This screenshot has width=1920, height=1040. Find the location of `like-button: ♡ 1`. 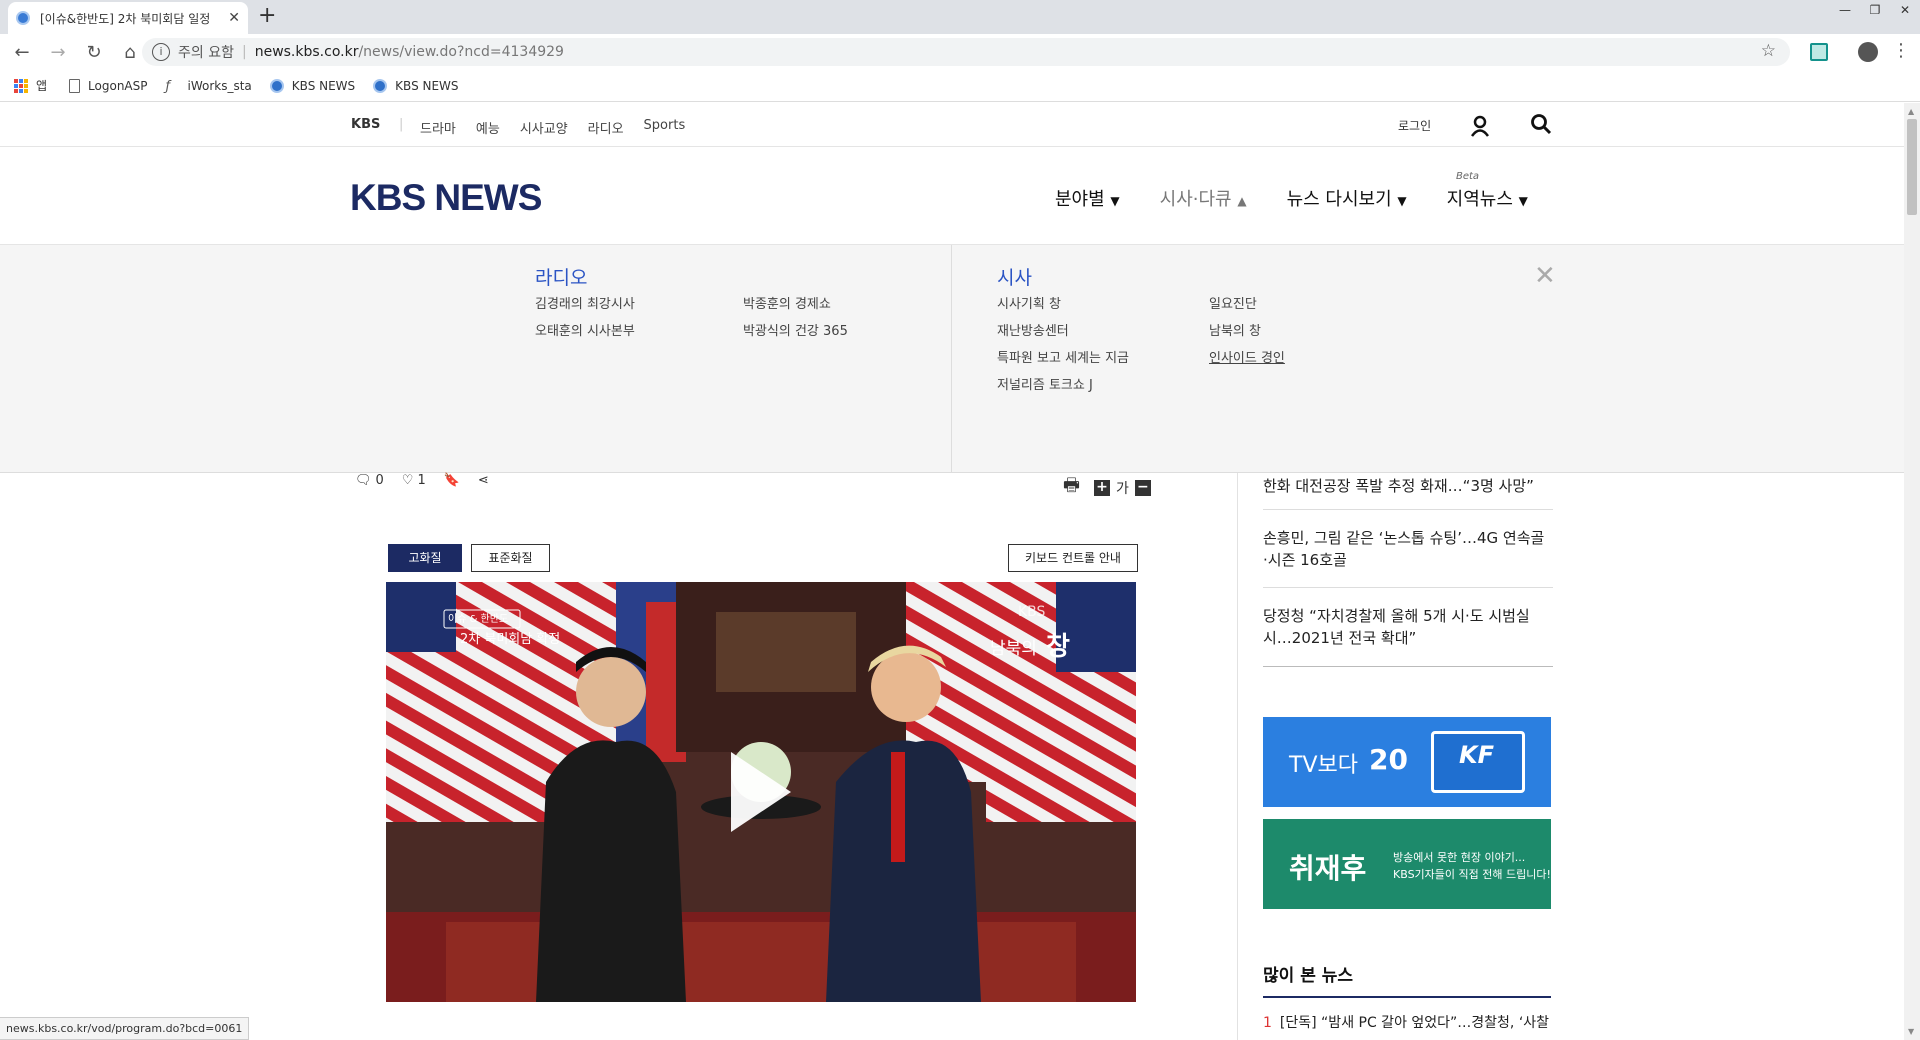

like-button: ♡ 1 is located at coordinates (414, 480).